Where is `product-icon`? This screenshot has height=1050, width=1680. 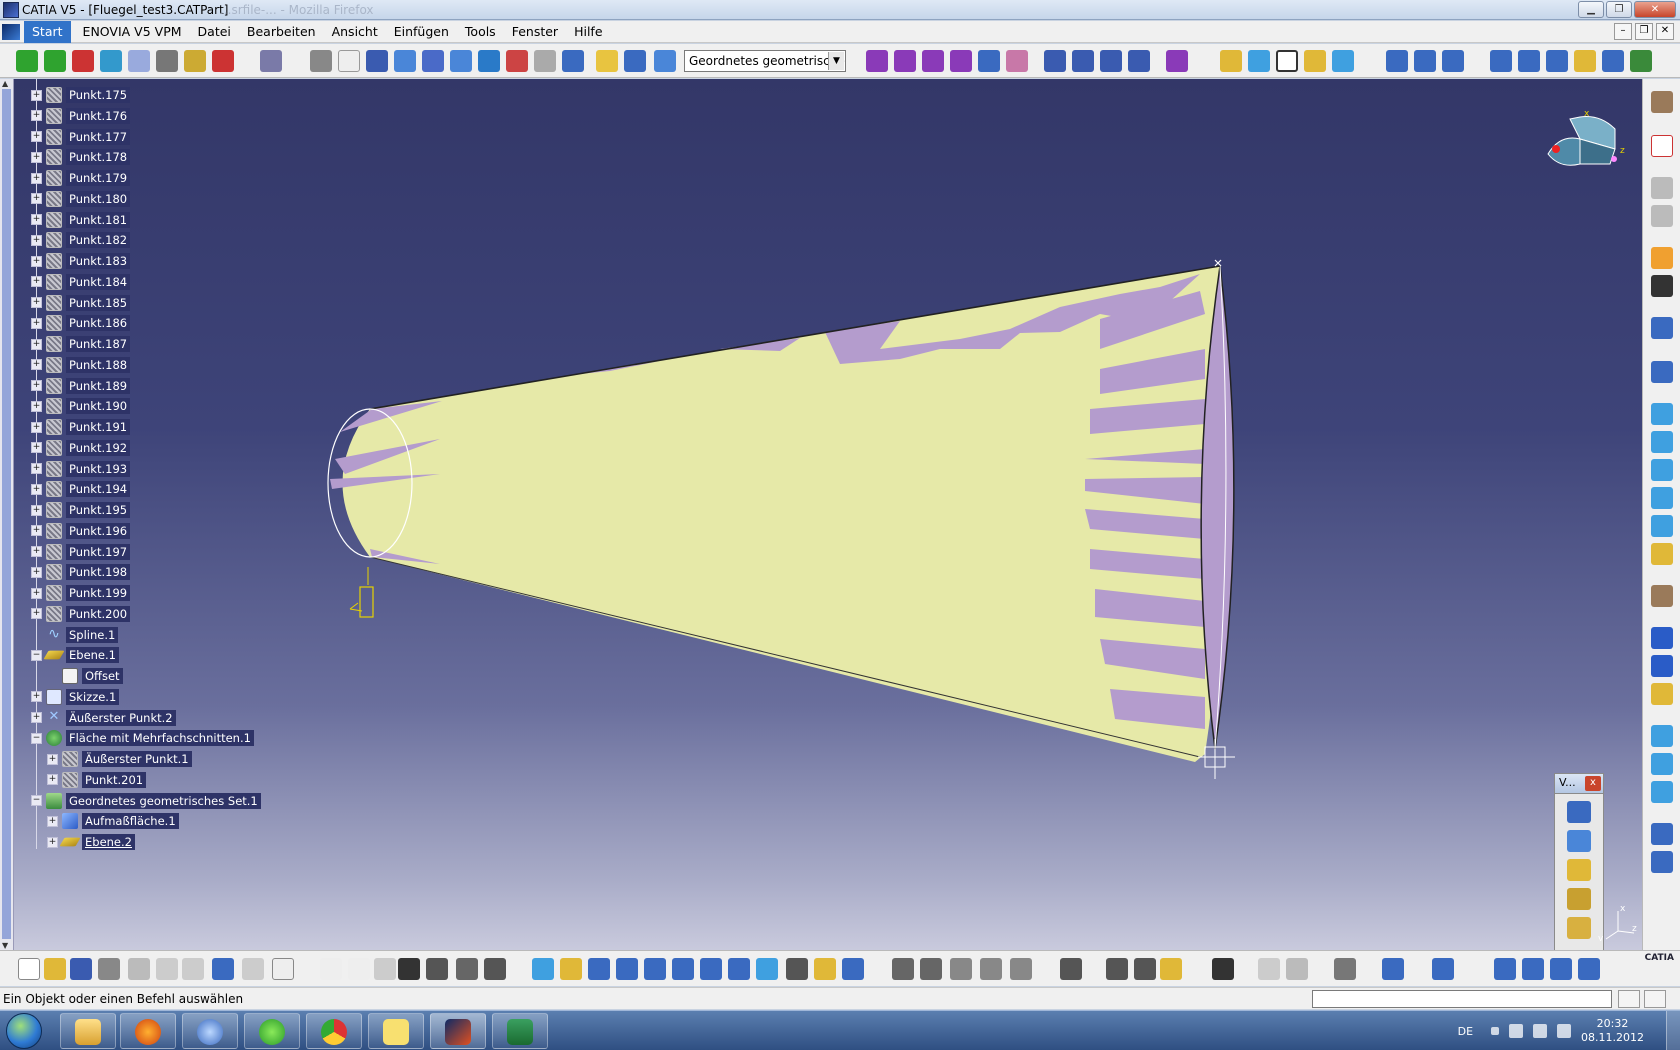
product-icon is located at coordinates (991, 969).